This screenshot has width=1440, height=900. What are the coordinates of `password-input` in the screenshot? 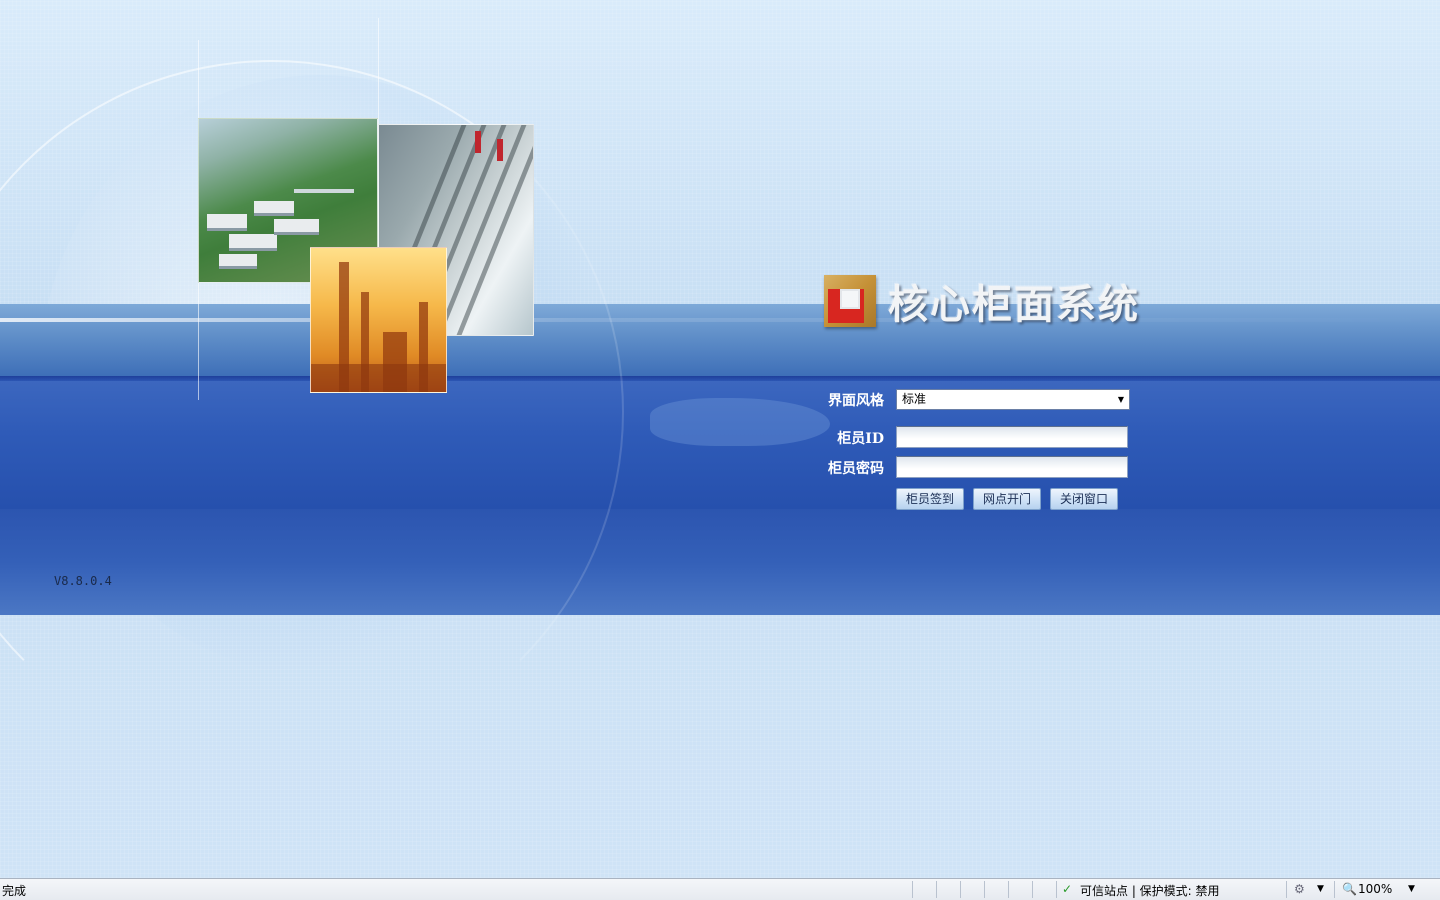 It's located at (1012, 467).